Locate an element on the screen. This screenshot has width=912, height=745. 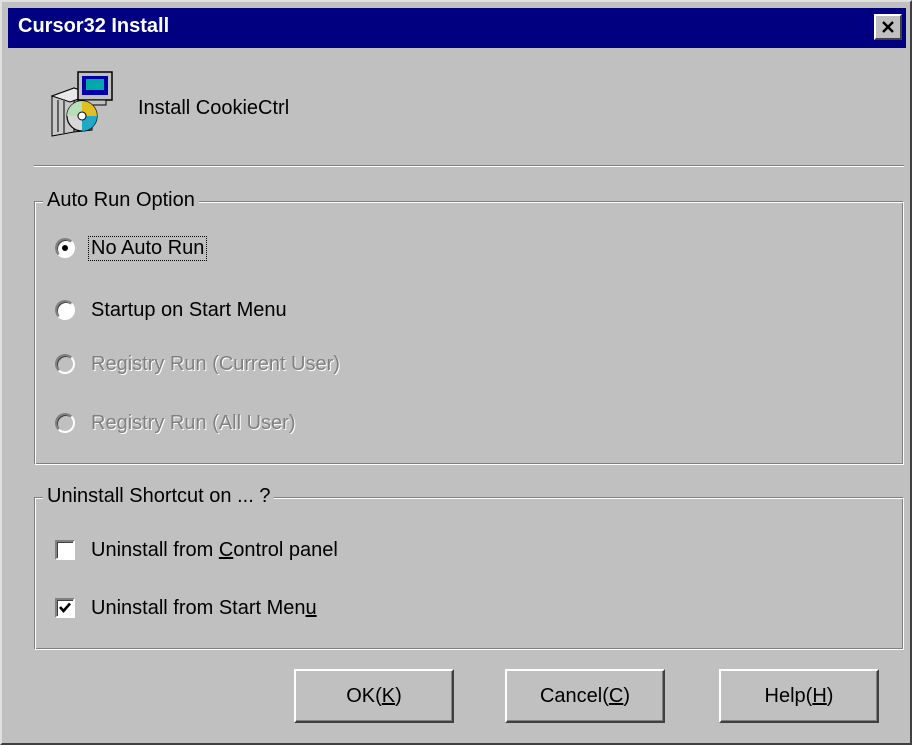
checkbox-label: Uninstall from Start Menu is located at coordinates (204, 607).